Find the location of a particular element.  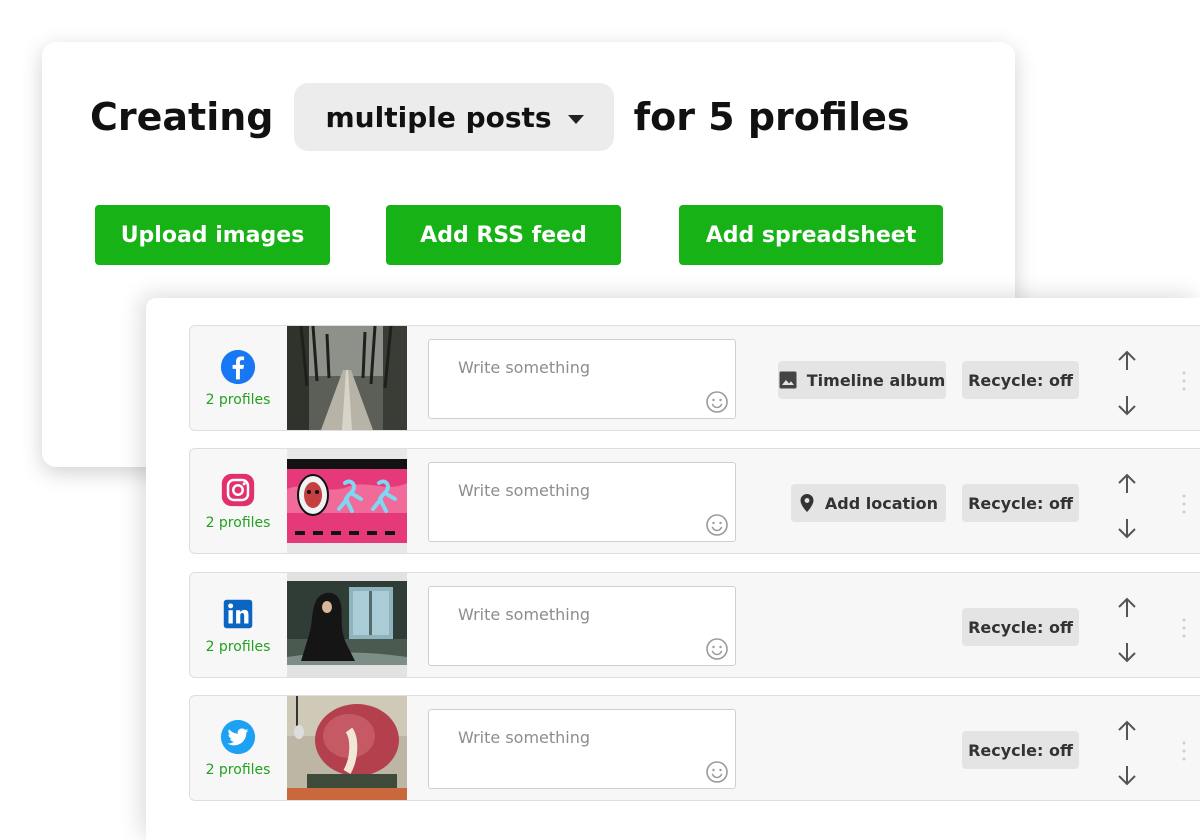

add-location-button: Add location is located at coordinates (868, 503).